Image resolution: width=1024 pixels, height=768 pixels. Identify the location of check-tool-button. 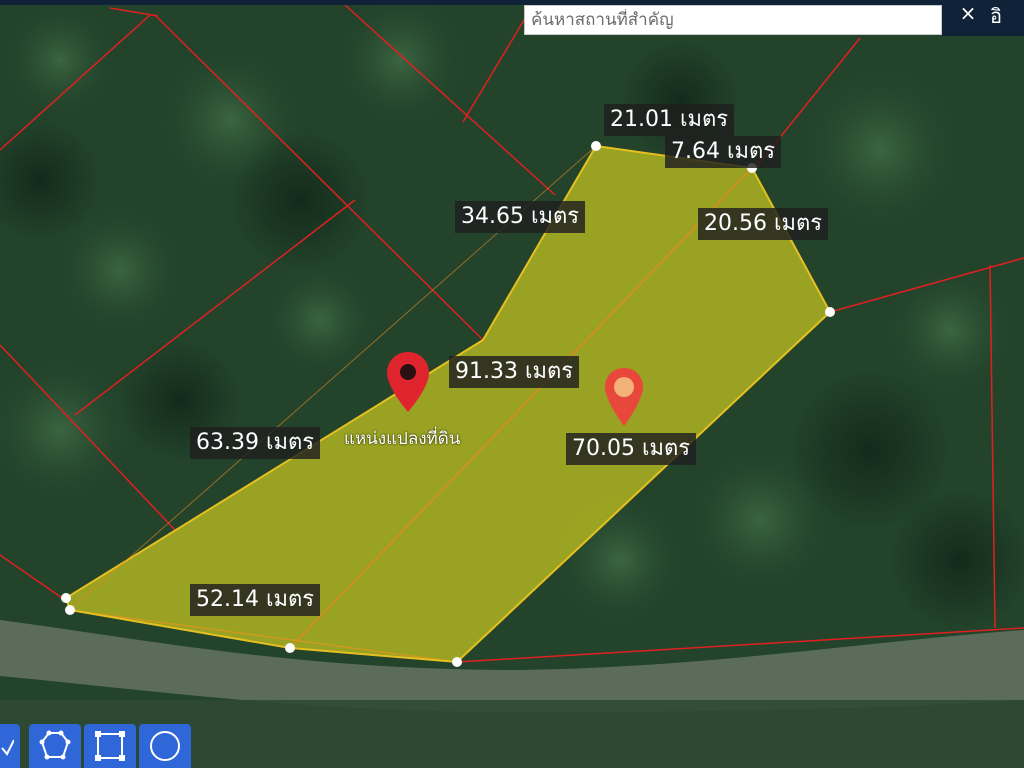
(10, 746).